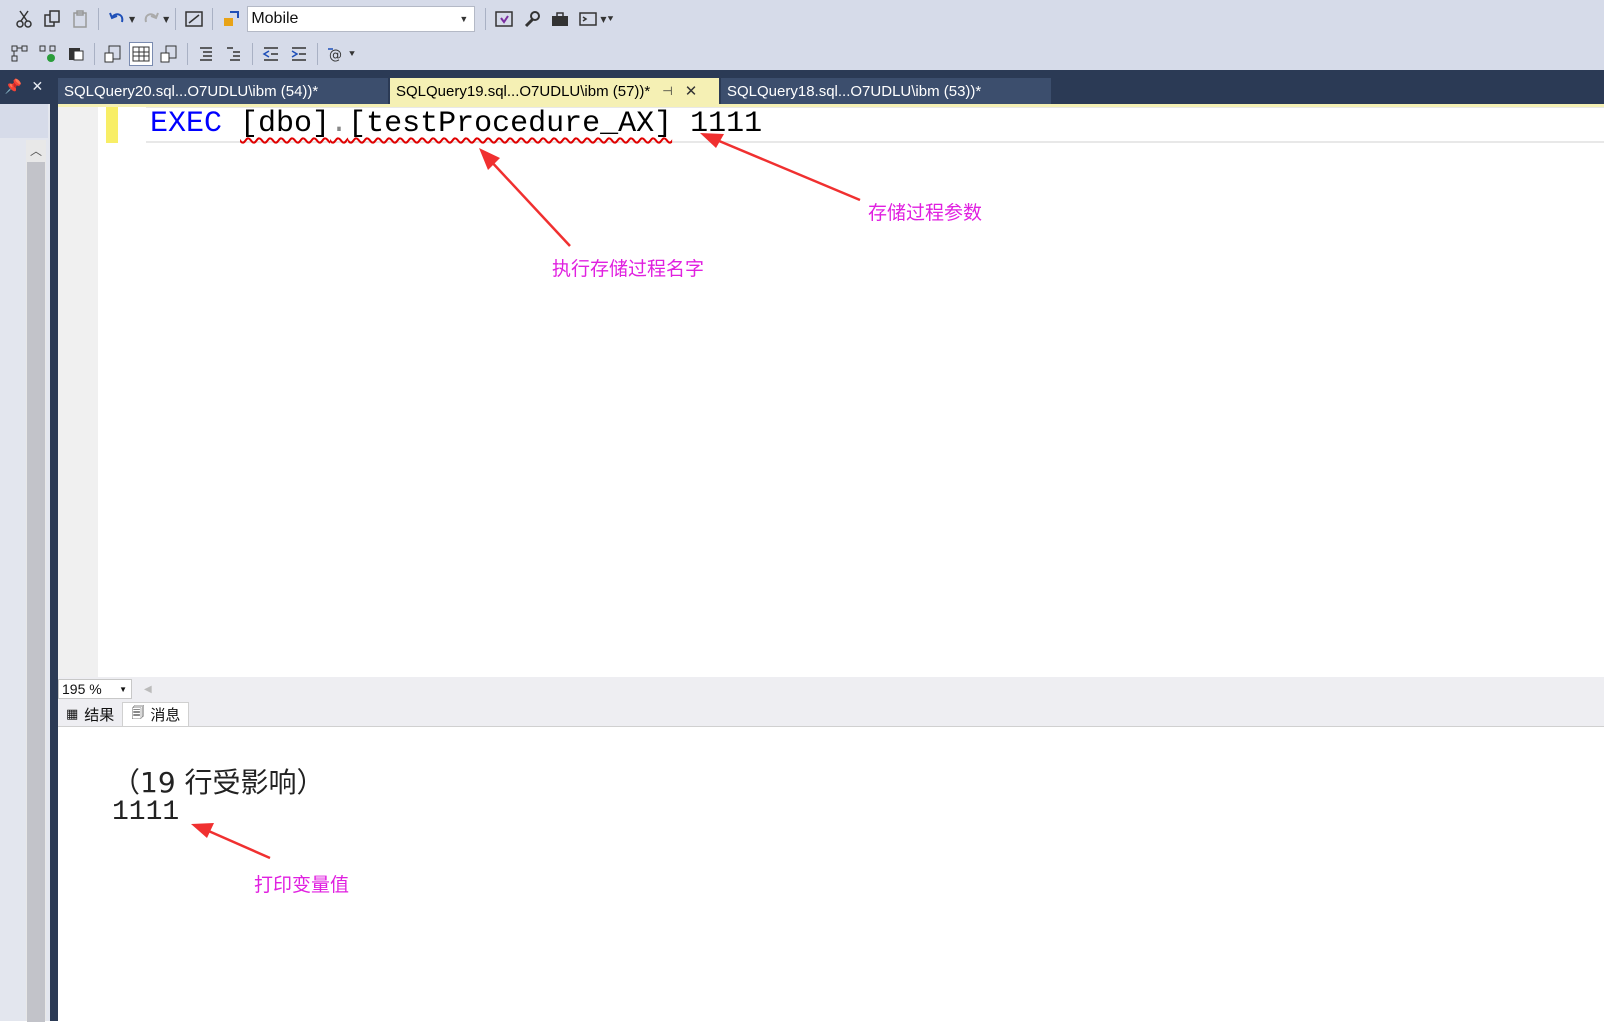  Describe the element at coordinates (186, 124) in the screenshot. I see `sql-keyword: EXEC` at that location.